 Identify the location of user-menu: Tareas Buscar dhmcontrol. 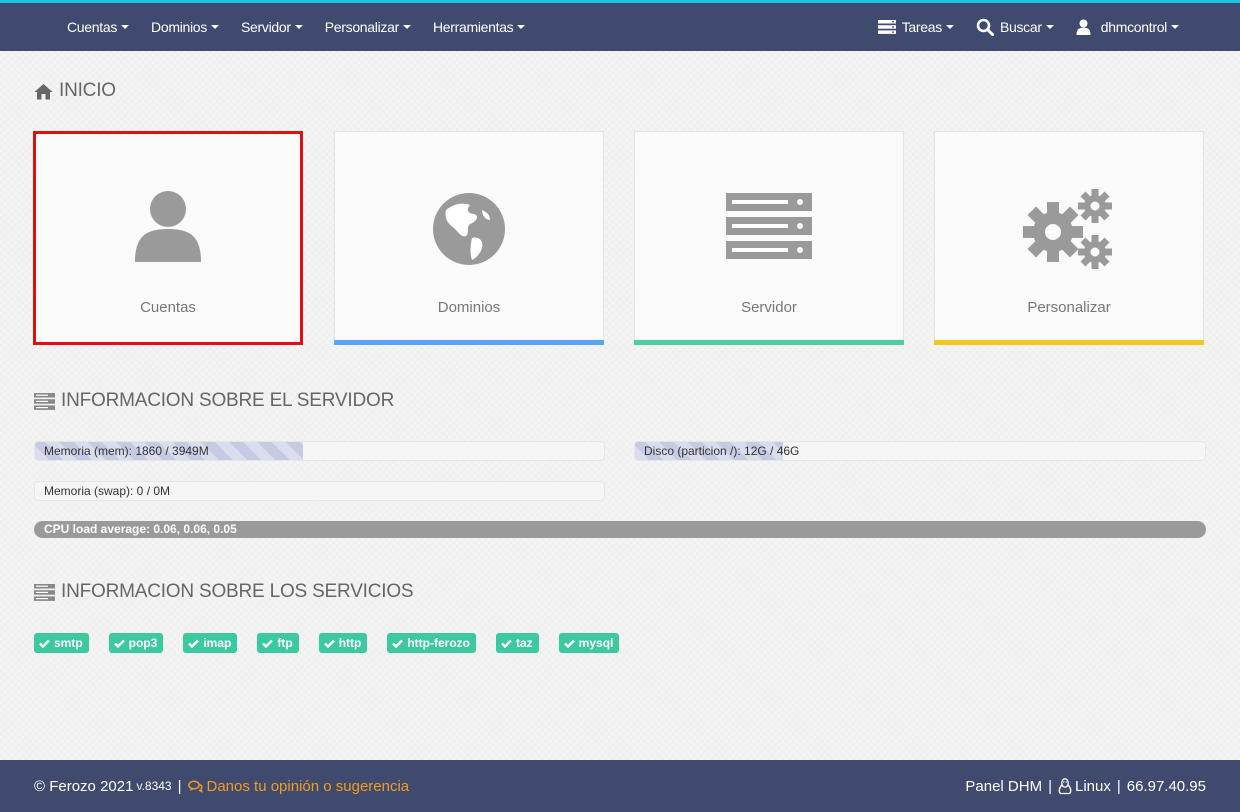
(1028, 27).